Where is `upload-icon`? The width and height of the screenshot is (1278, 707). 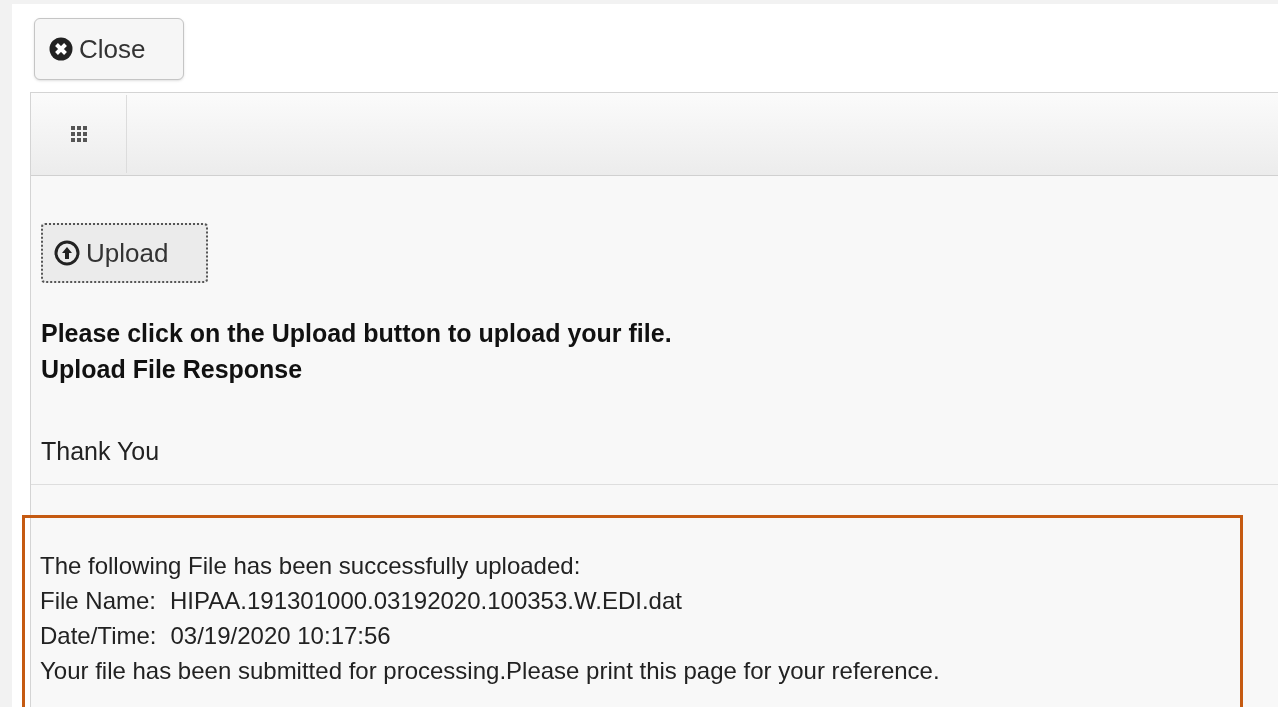
upload-icon is located at coordinates (67, 253).